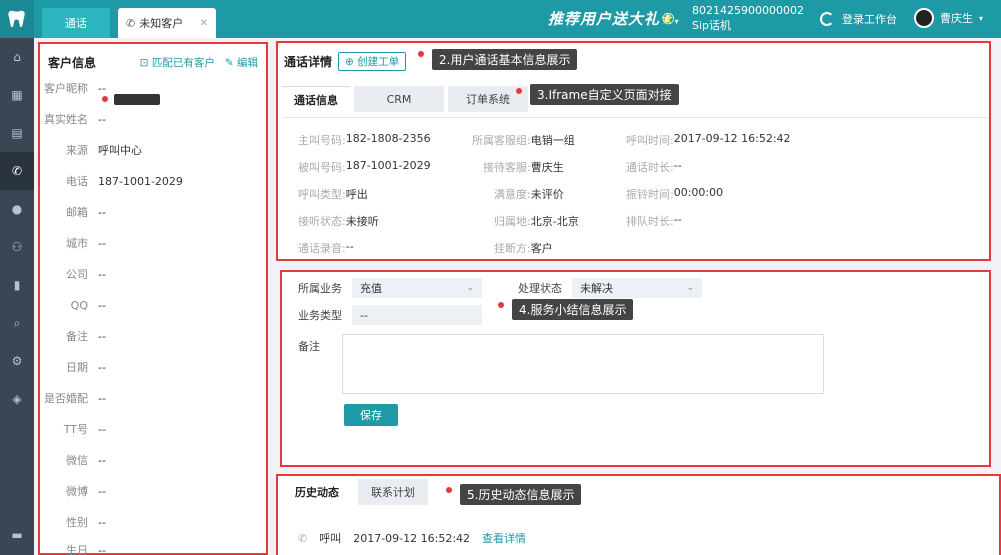 This screenshot has width=1001, height=555. I want to click on field-phone: 电话 187-1001-2029, so click(153, 181).